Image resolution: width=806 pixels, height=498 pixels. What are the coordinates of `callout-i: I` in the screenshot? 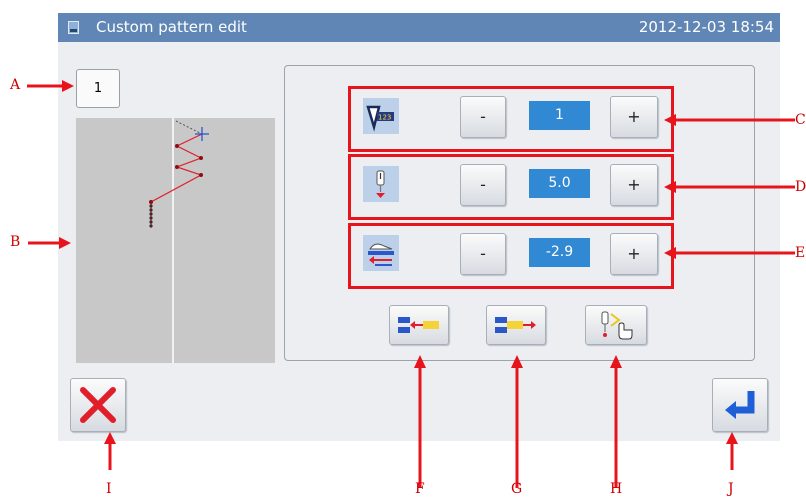 It's located at (109, 489).